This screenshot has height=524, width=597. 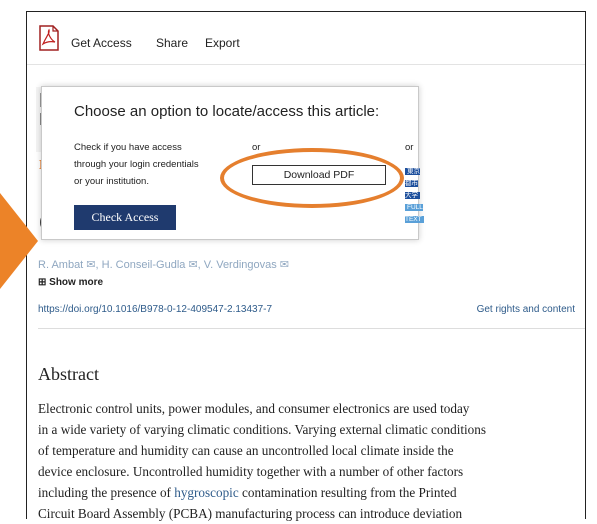 What do you see at coordinates (128, 147) in the screenshot?
I see `instruction-line: Check if you have access` at bounding box center [128, 147].